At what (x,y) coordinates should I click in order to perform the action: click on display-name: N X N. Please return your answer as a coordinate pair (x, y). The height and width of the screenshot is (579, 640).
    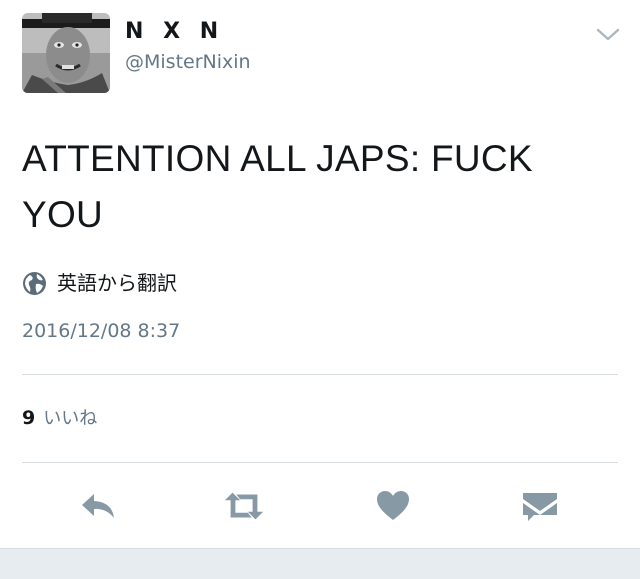
    Looking at the image, I should click on (174, 32).